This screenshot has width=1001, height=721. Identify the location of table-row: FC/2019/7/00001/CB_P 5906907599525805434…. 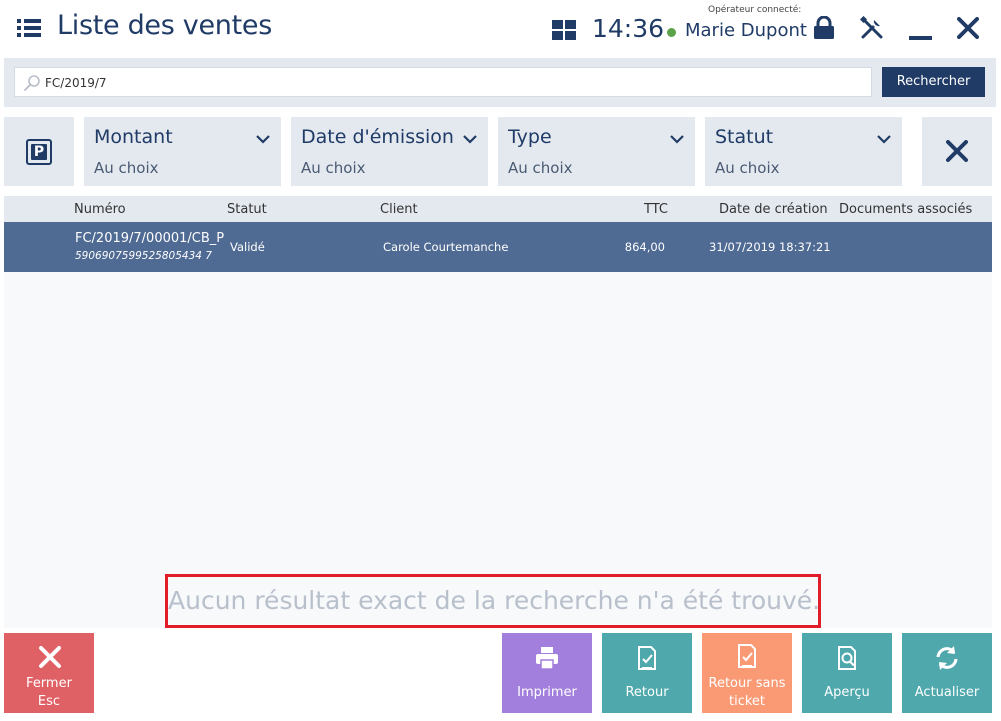
(498, 247).